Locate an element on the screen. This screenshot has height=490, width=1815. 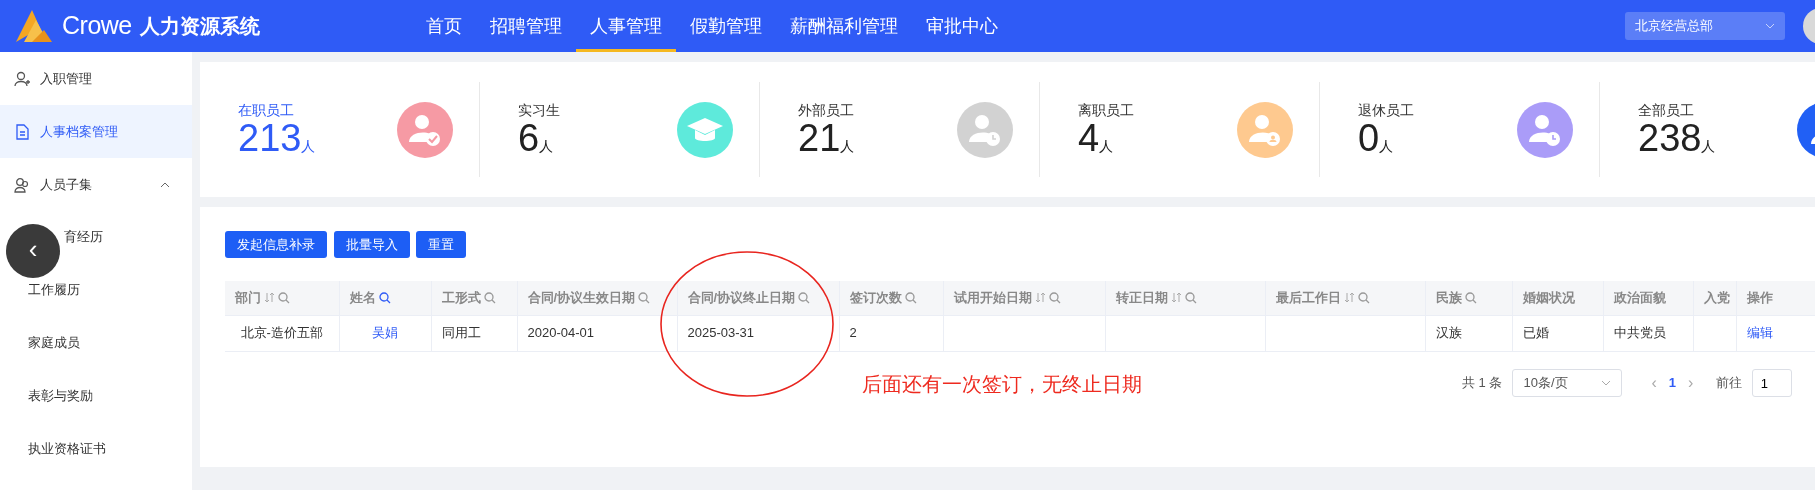
table-cell: 北京-造价五部 is located at coordinates (281, 333).